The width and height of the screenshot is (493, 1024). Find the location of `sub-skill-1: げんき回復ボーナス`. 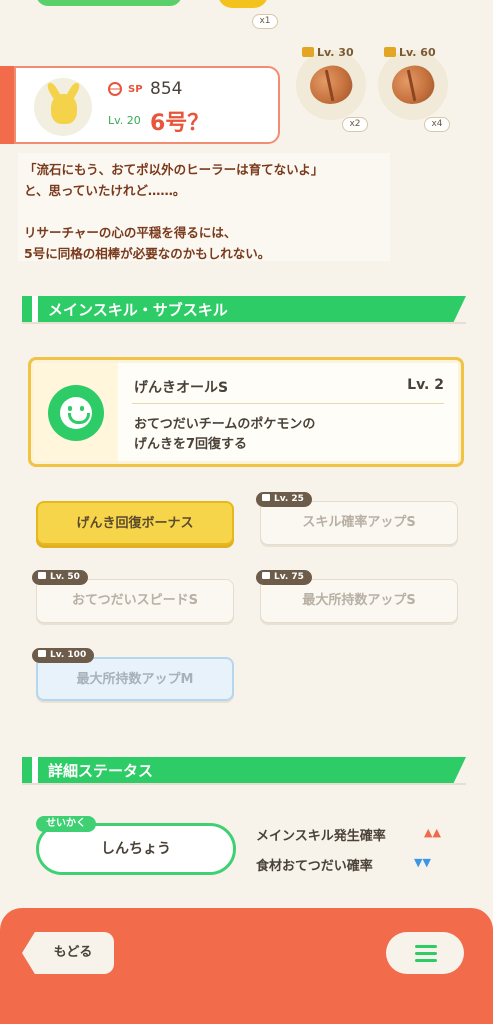

sub-skill-1: げんき回復ボーナス is located at coordinates (135, 523).